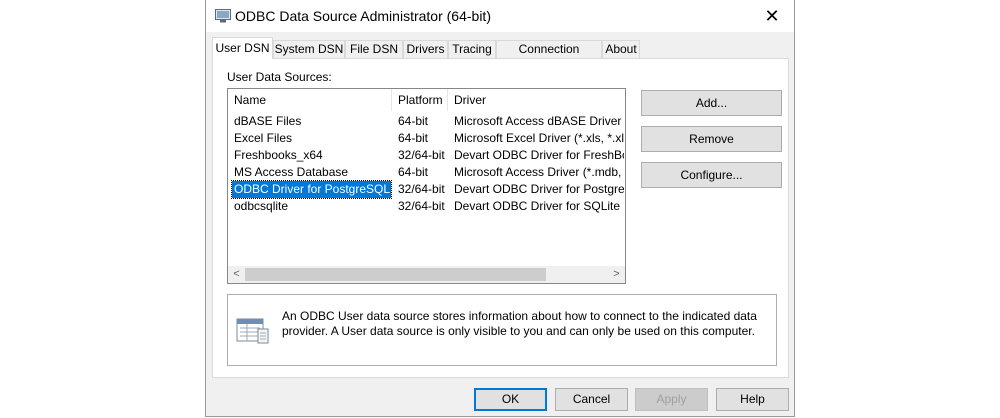  I want to click on scroll-thumb, so click(395, 274).